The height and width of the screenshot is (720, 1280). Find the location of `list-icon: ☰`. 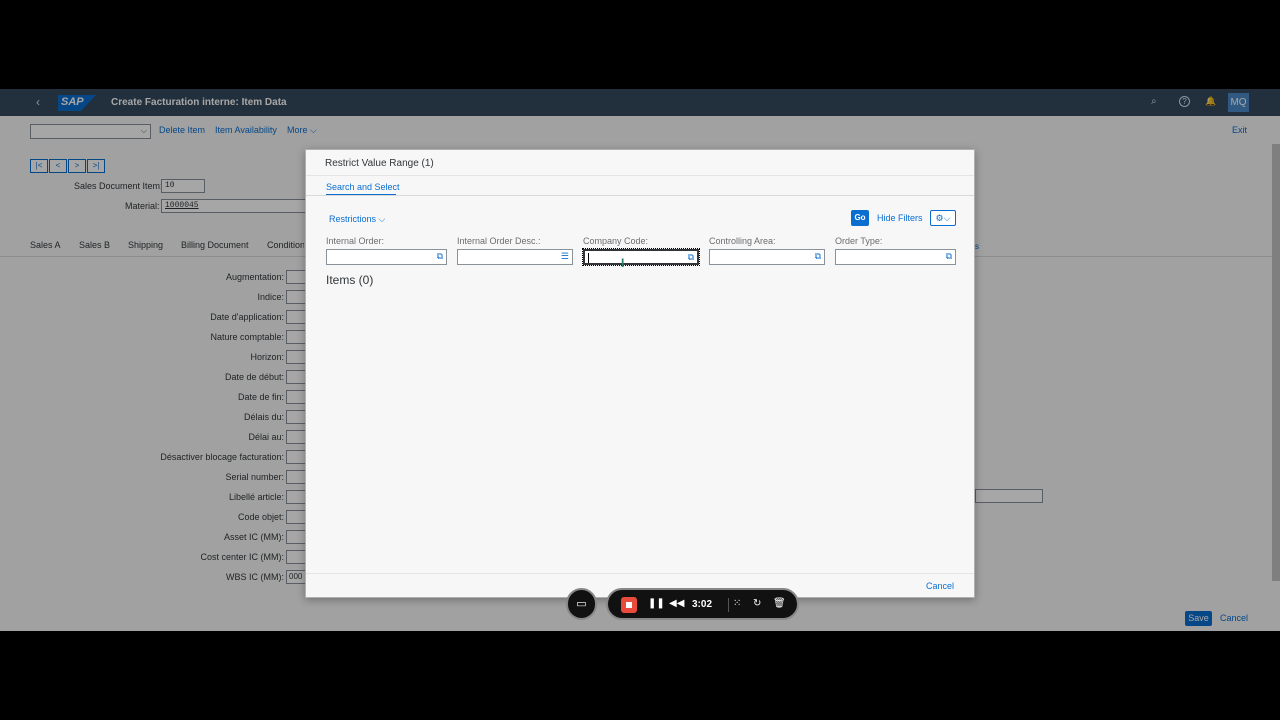

list-icon: ☰ is located at coordinates (565, 256).